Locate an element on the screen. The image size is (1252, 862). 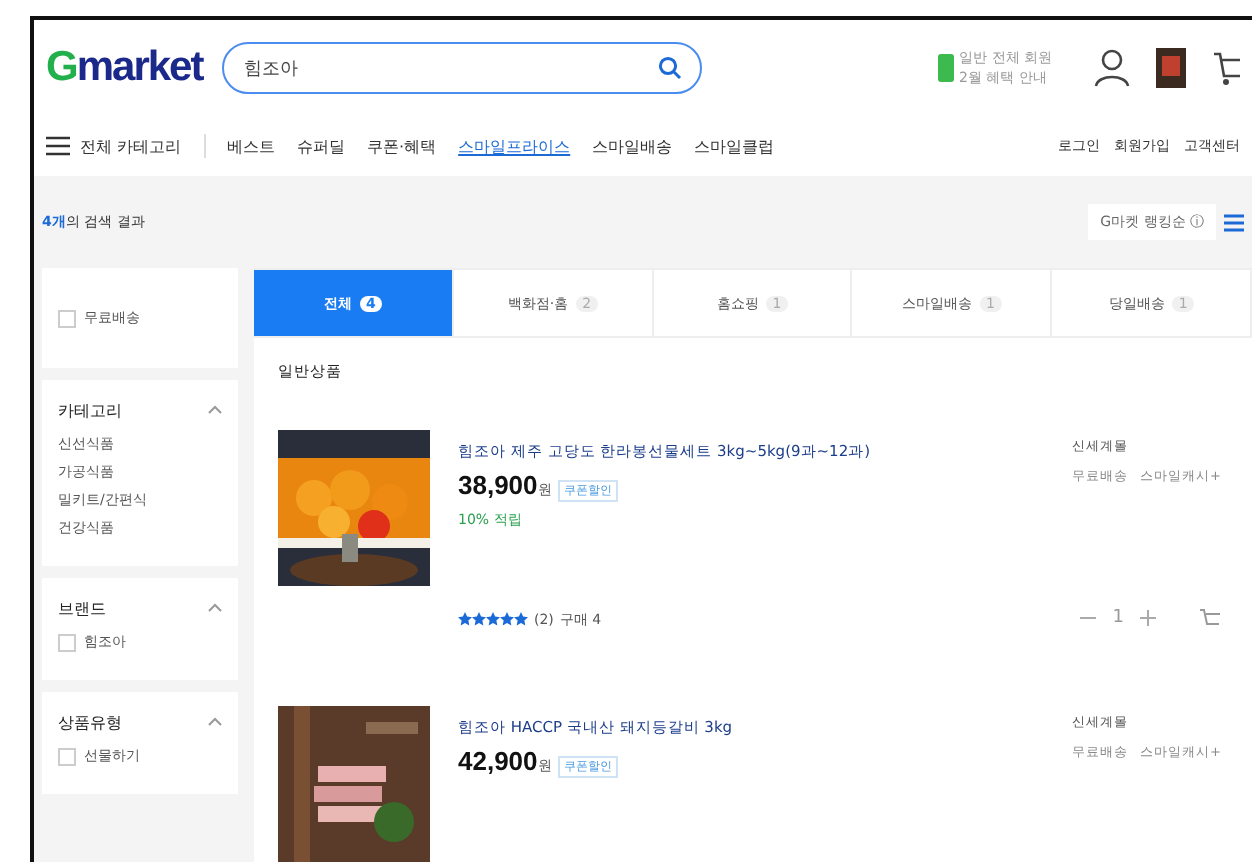
search-field: 힘조아 is located at coordinates (462, 68).